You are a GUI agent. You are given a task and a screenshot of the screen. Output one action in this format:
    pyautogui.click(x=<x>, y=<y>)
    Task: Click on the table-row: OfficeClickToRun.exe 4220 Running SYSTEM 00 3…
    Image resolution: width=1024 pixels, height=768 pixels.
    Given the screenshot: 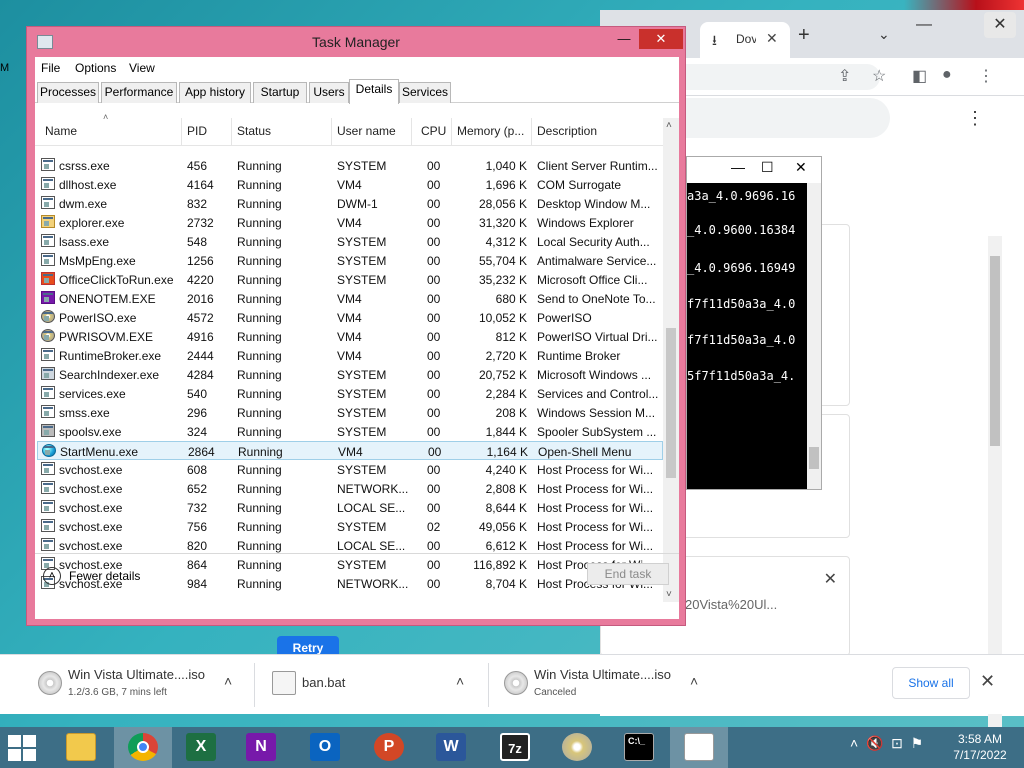 What is the action you would take?
    pyautogui.click(x=350, y=279)
    